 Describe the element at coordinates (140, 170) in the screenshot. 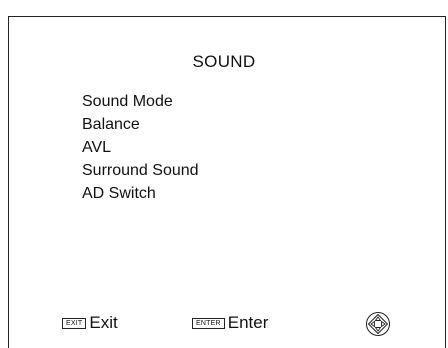

I see `menu-item-surround-sound: Surround Sound` at that location.